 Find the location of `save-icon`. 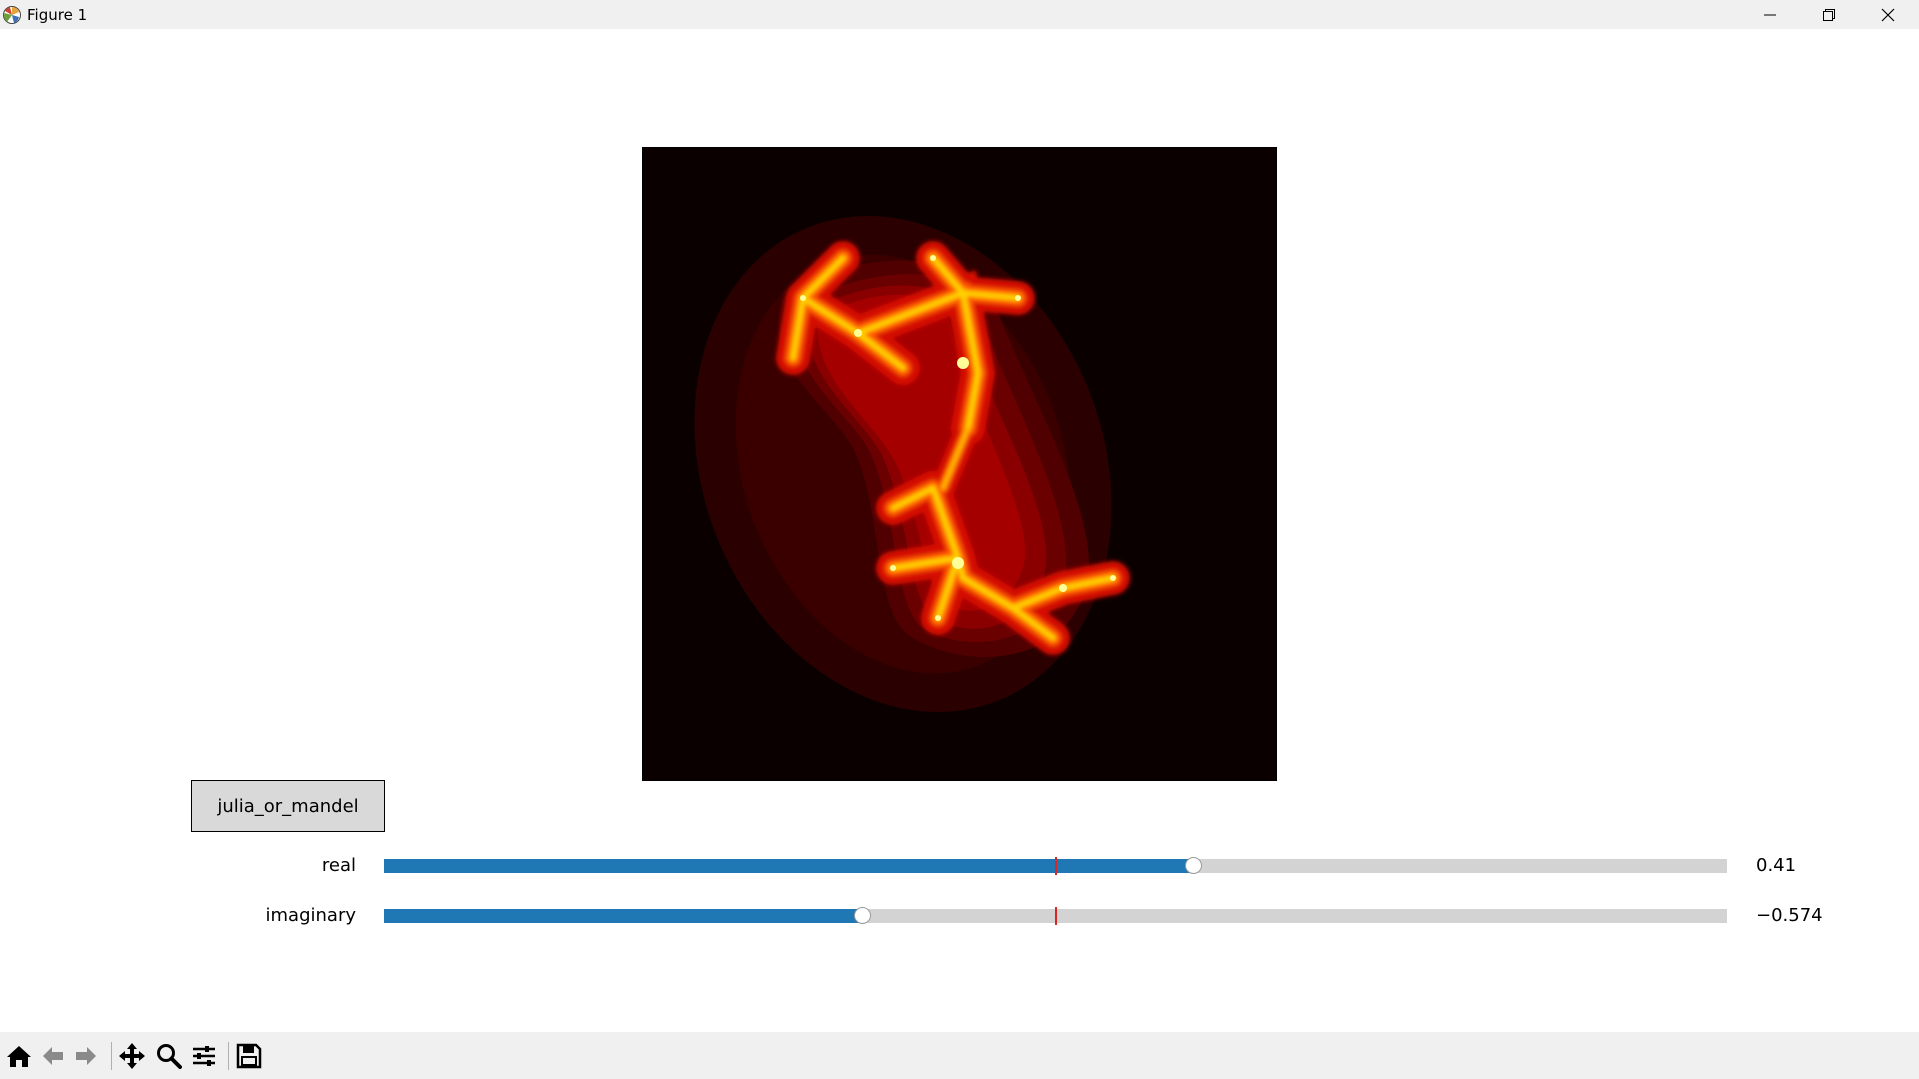

save-icon is located at coordinates (249, 1056).